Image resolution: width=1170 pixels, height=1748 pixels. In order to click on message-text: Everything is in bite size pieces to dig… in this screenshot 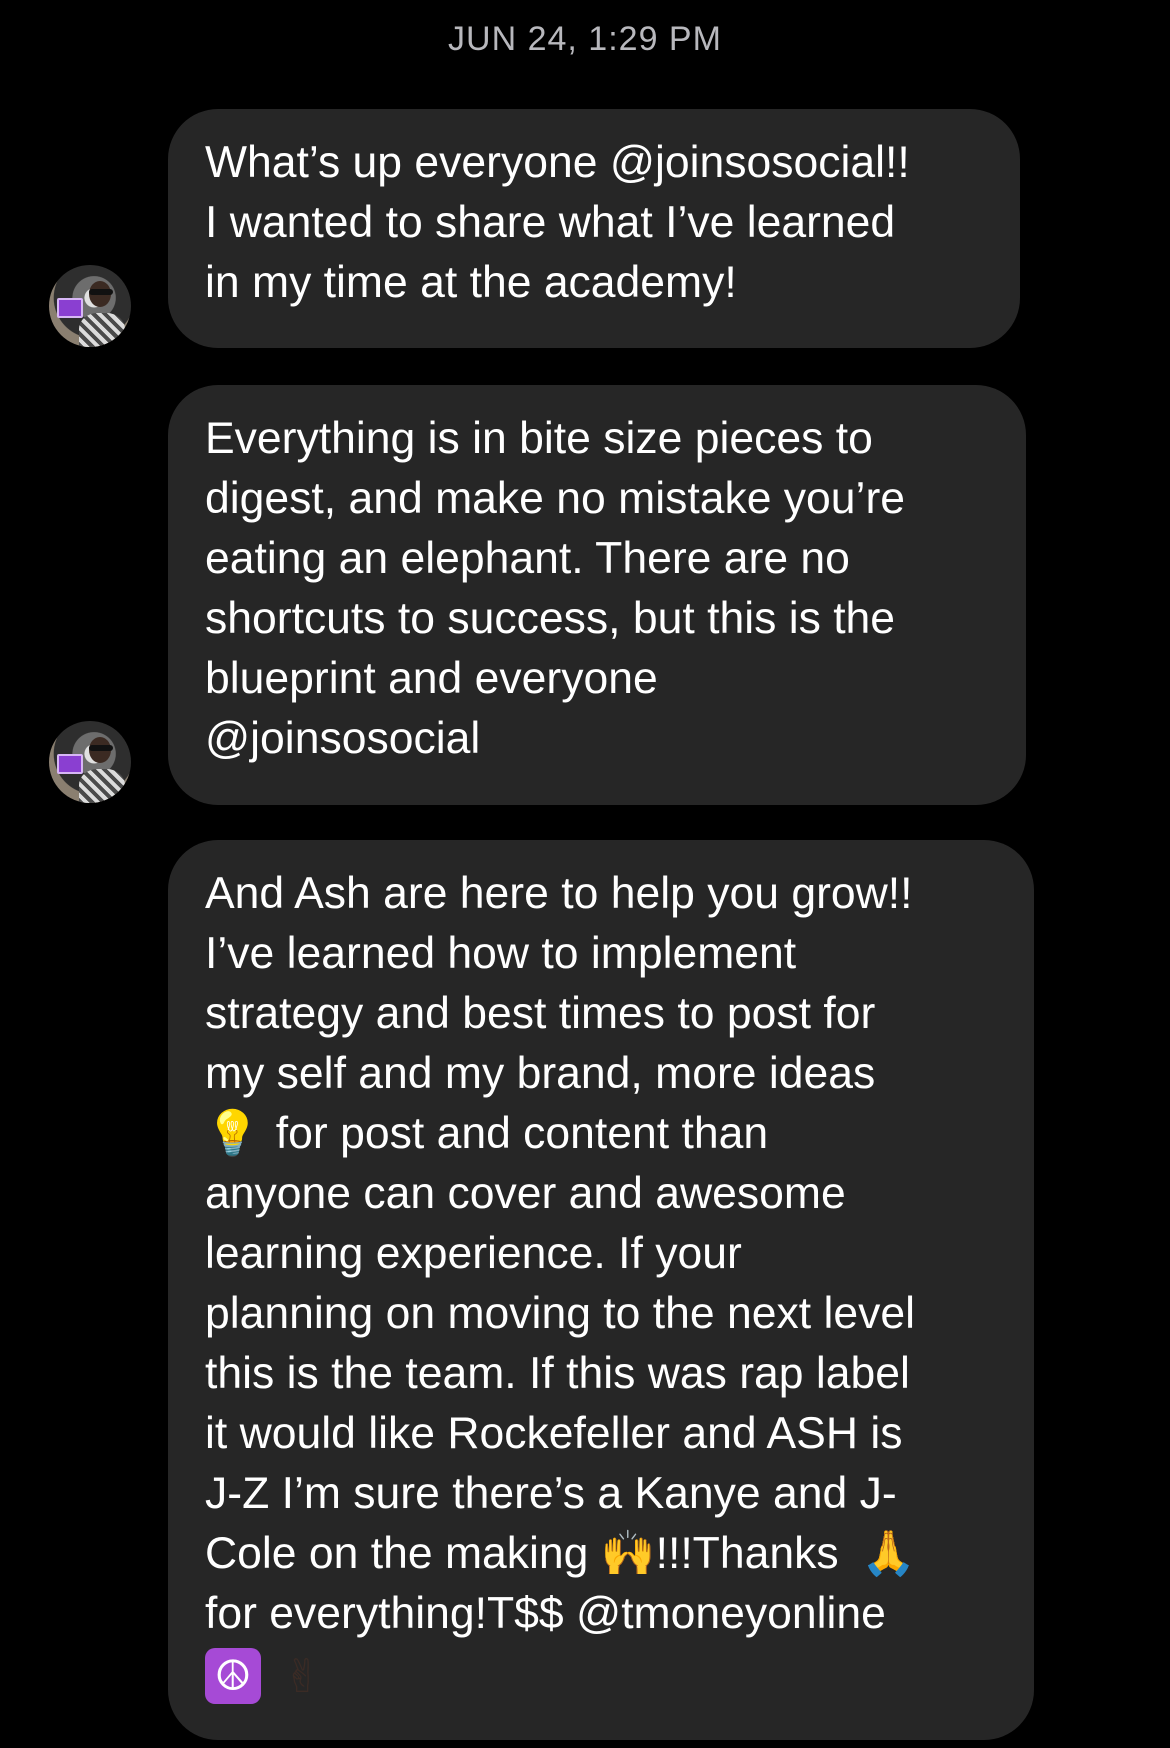, I will do `click(555, 588)`.